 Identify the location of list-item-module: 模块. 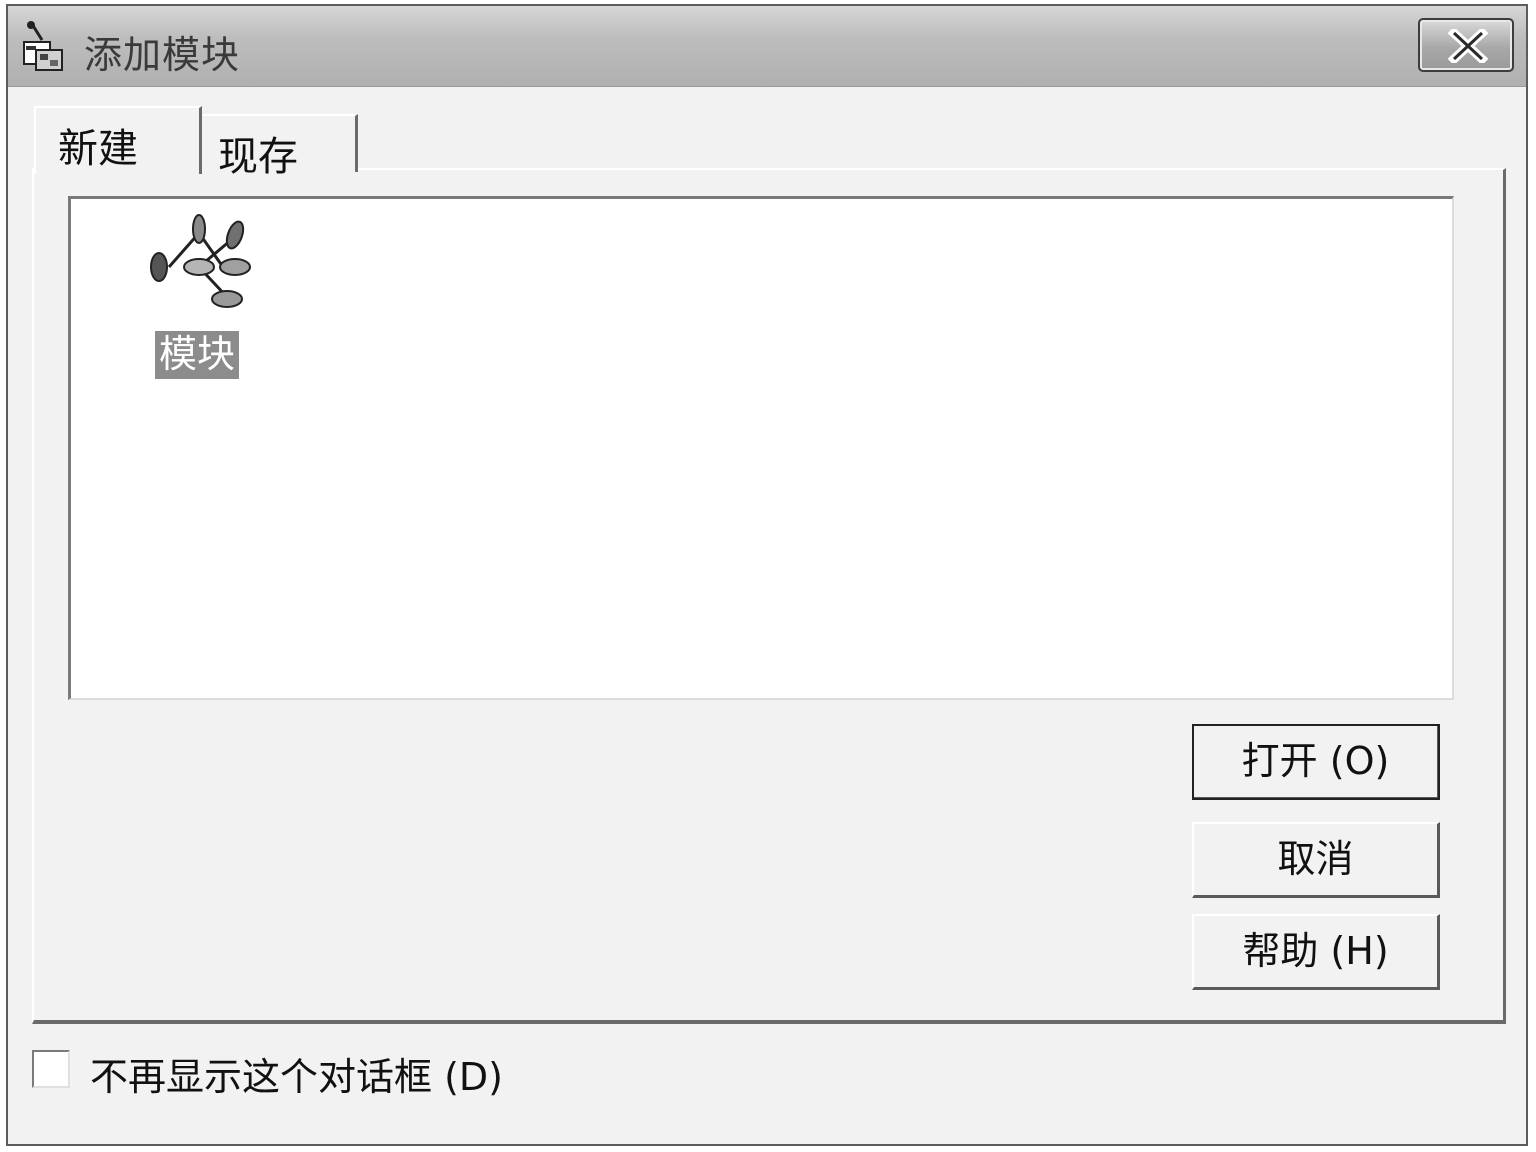
(207, 296).